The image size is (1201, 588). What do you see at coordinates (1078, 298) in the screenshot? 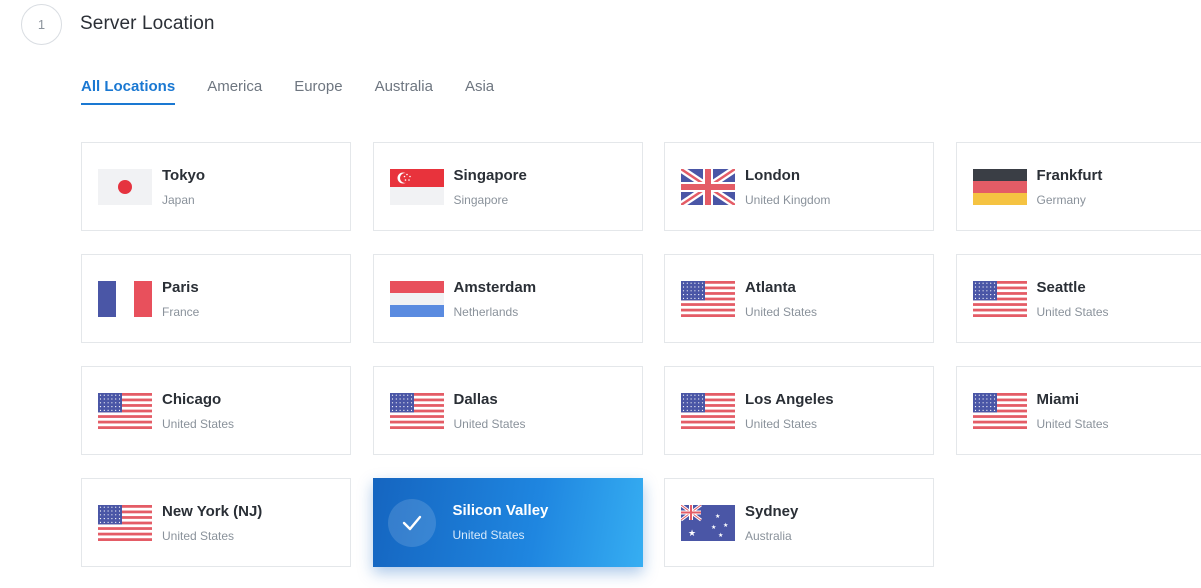
I see `location-card-seattle: Seattle United States` at bounding box center [1078, 298].